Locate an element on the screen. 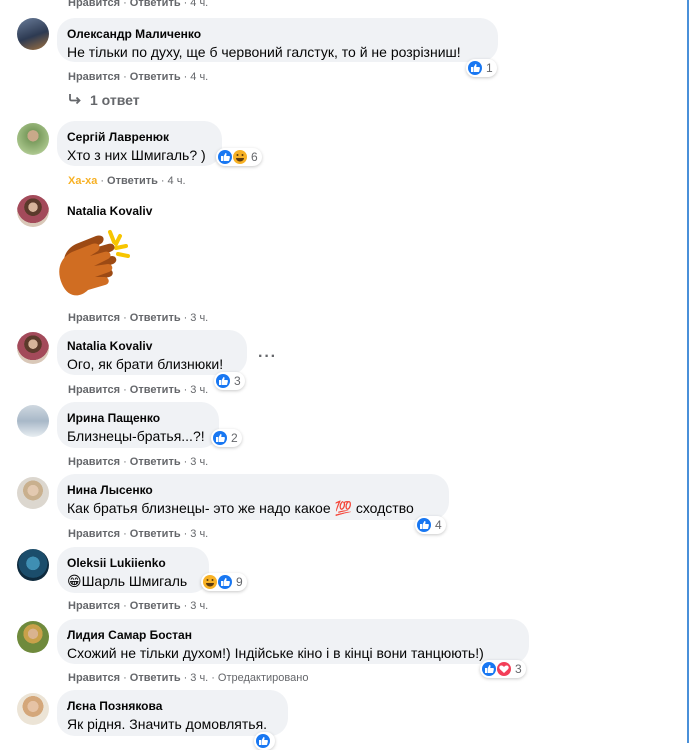 The width and height of the screenshot is (689, 750). comment-author: Олександр Маличенко is located at coordinates (276, 34).